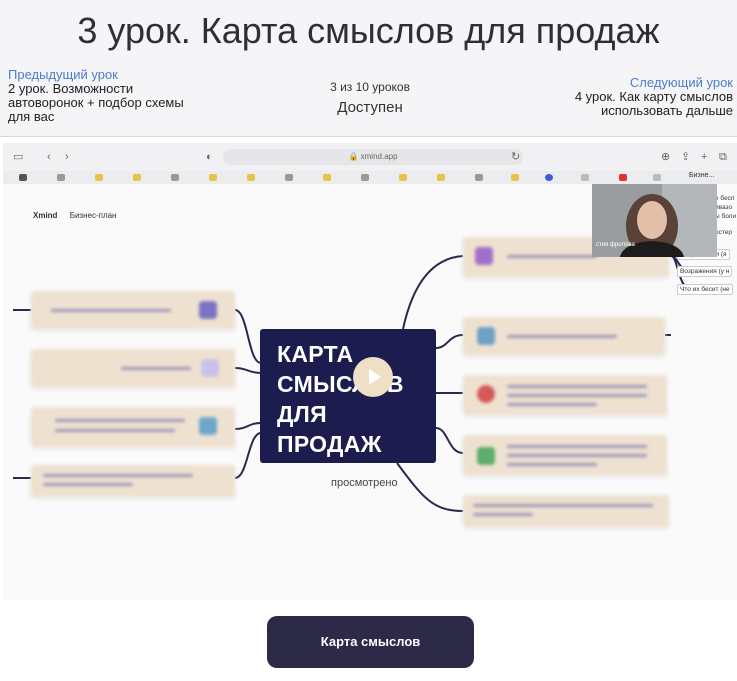 This screenshot has height=681, width=737. Describe the element at coordinates (724, 207) in the screenshot. I see `side-node-label: ивазо` at that location.